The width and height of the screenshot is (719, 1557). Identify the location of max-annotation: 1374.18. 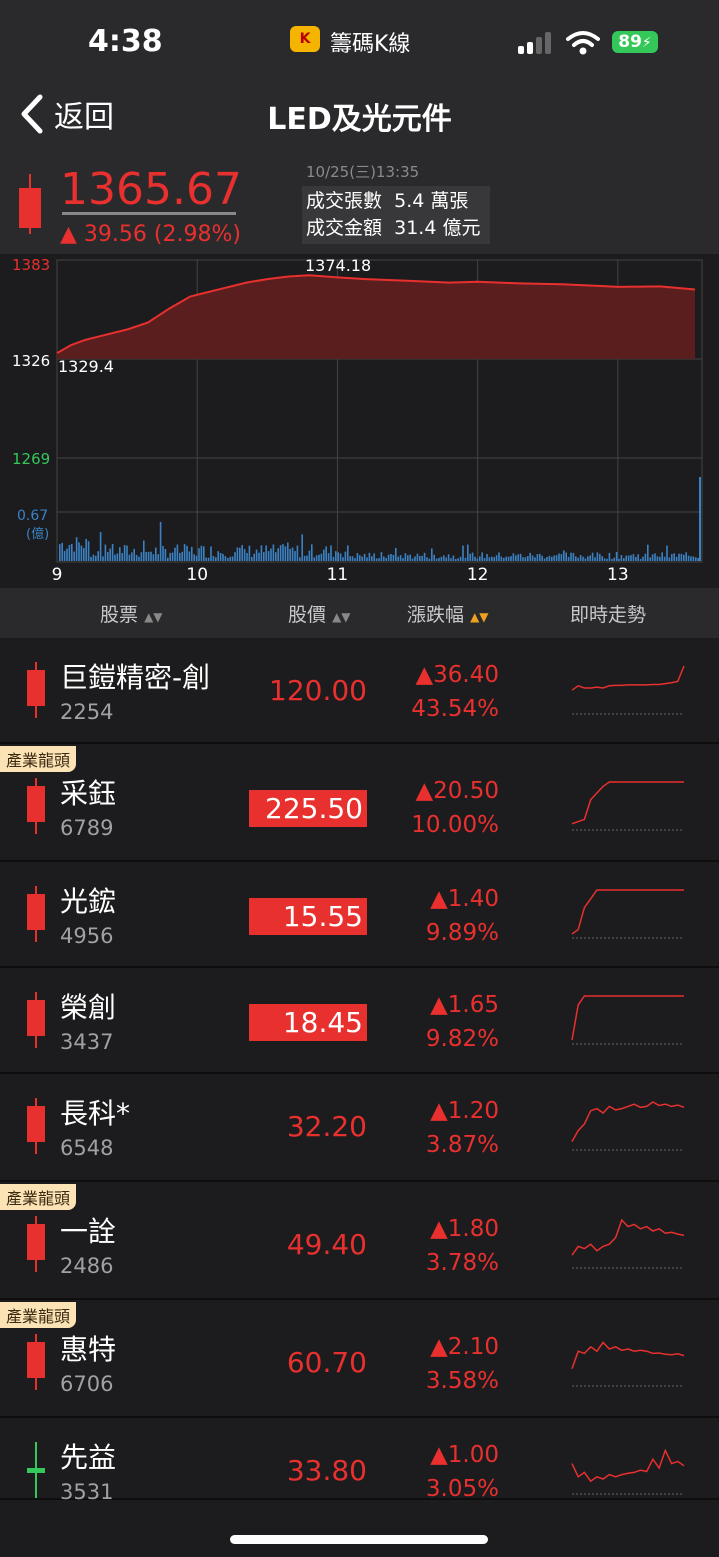
(338, 265).